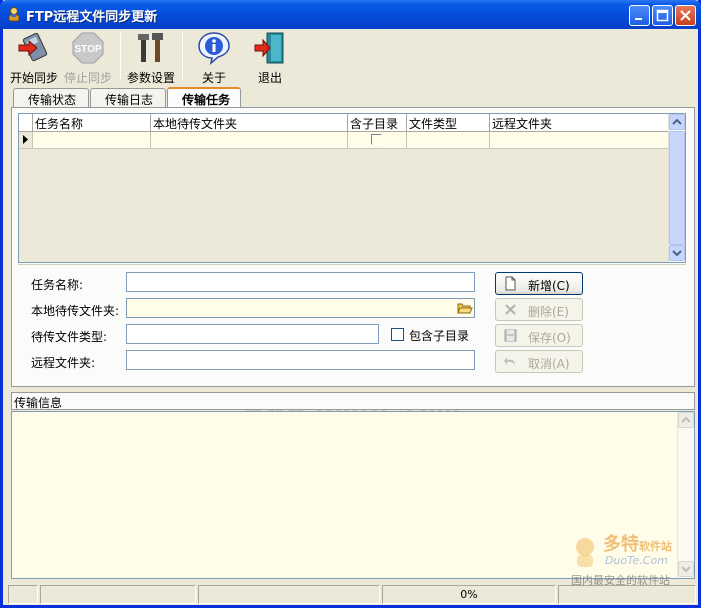  Describe the element at coordinates (26, 123) in the screenshot. I see `grid-indicator-header` at that location.